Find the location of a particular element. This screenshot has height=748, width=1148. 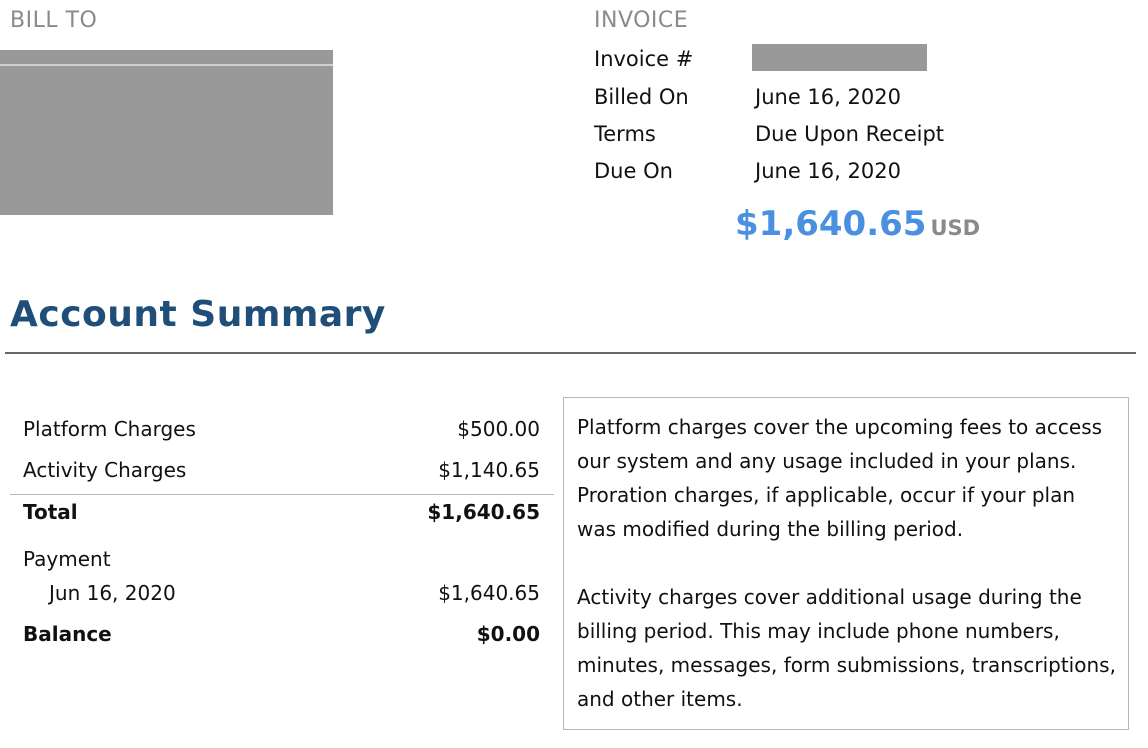

billed-on-label: Billed On is located at coordinates (641, 97).